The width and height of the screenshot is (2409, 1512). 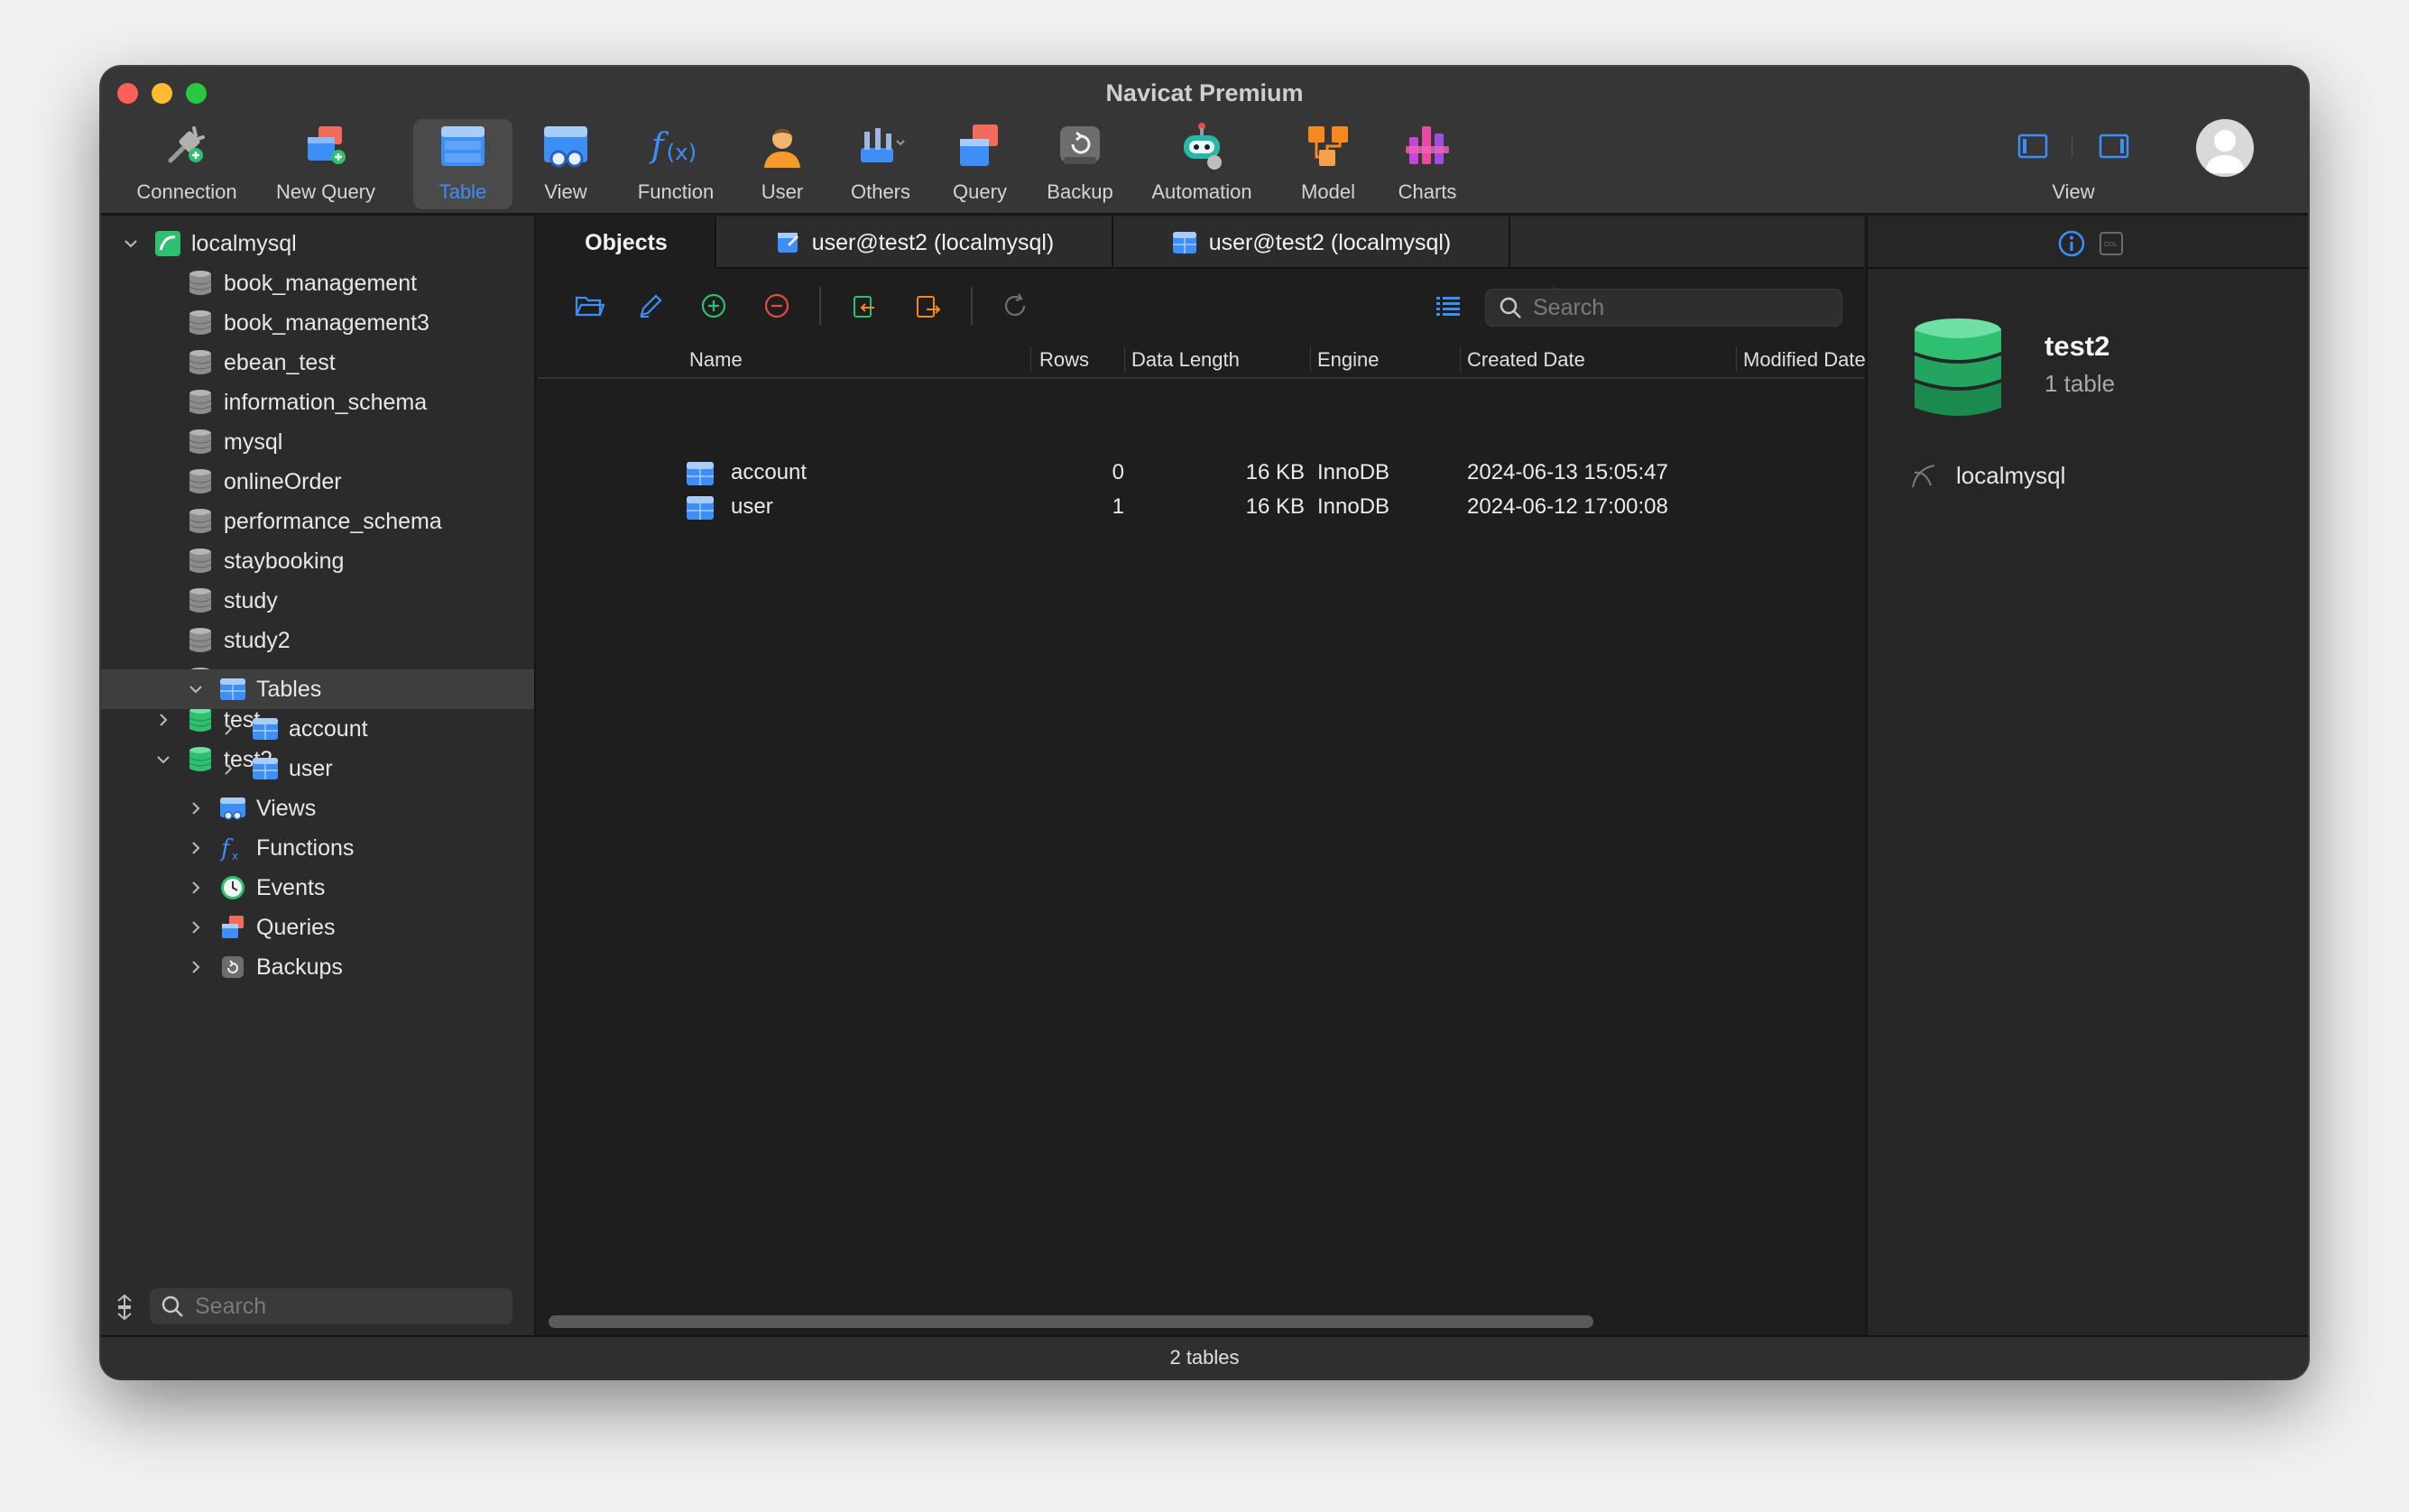 What do you see at coordinates (124, 1307) in the screenshot?
I see `filter-icon` at bounding box center [124, 1307].